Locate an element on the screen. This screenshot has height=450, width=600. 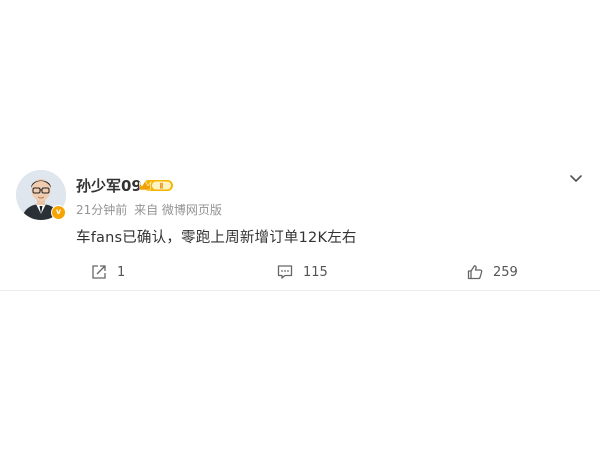
comment-icon is located at coordinates (285, 272).